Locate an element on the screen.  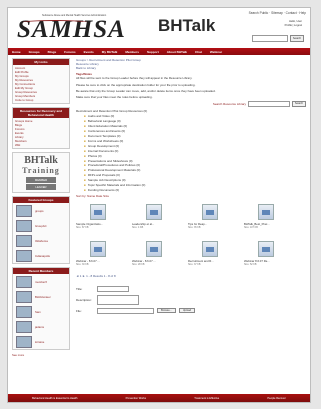
see-more-link: See more is located at coordinates (41, 355).